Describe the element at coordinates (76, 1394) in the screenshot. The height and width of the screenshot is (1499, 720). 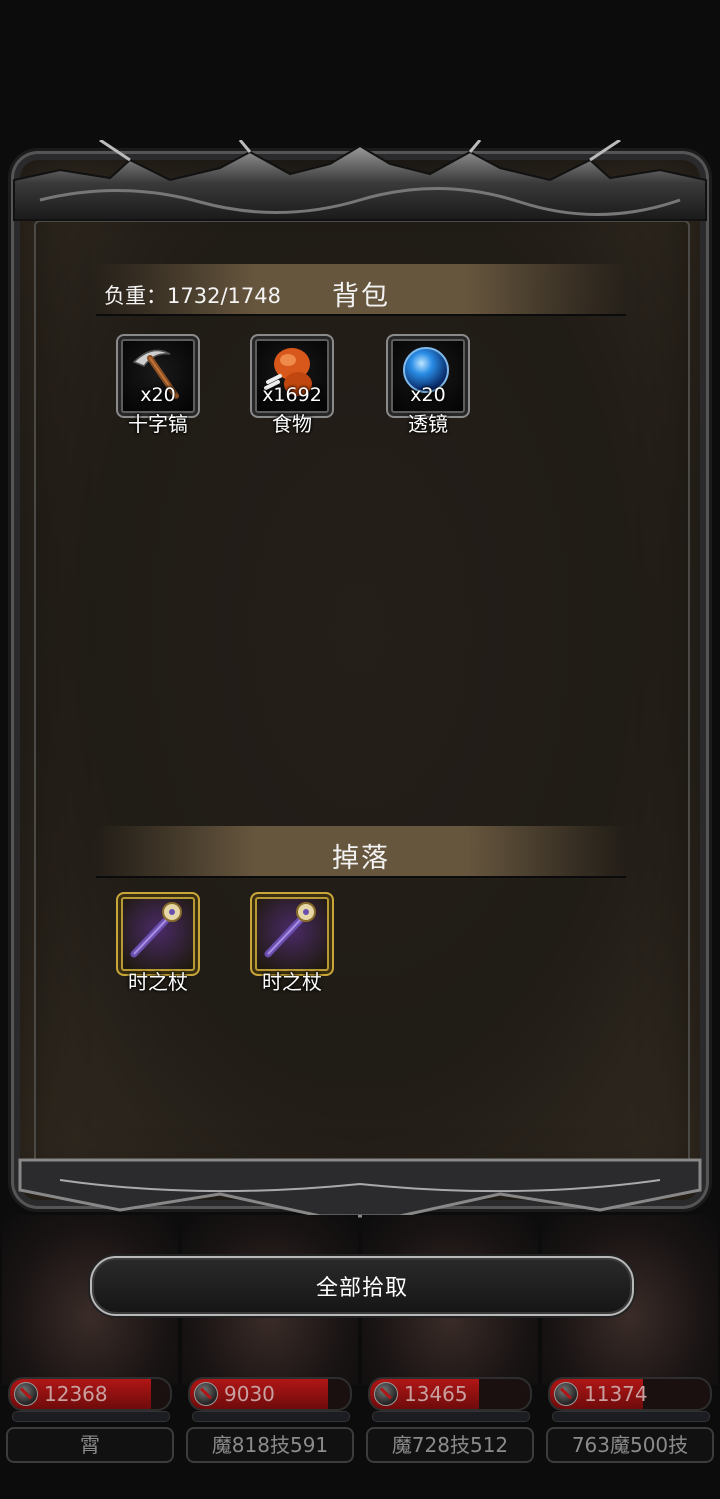
I see `hp-value: 12368` at that location.